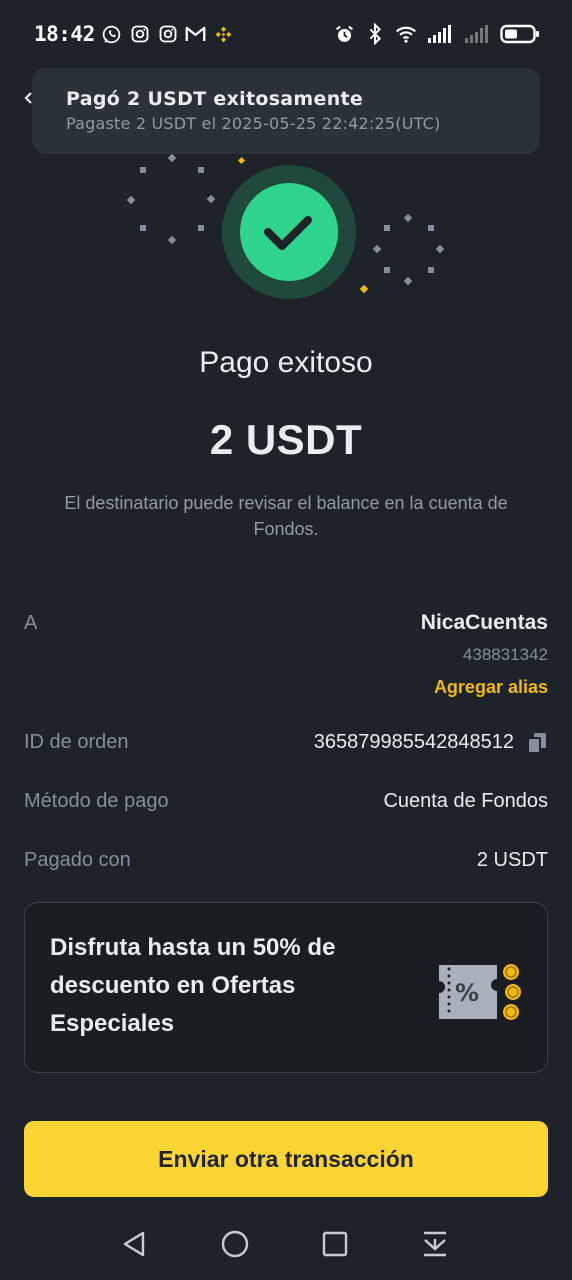 The image size is (572, 1280). I want to click on add-alias-link: Agregar alias, so click(491, 687).